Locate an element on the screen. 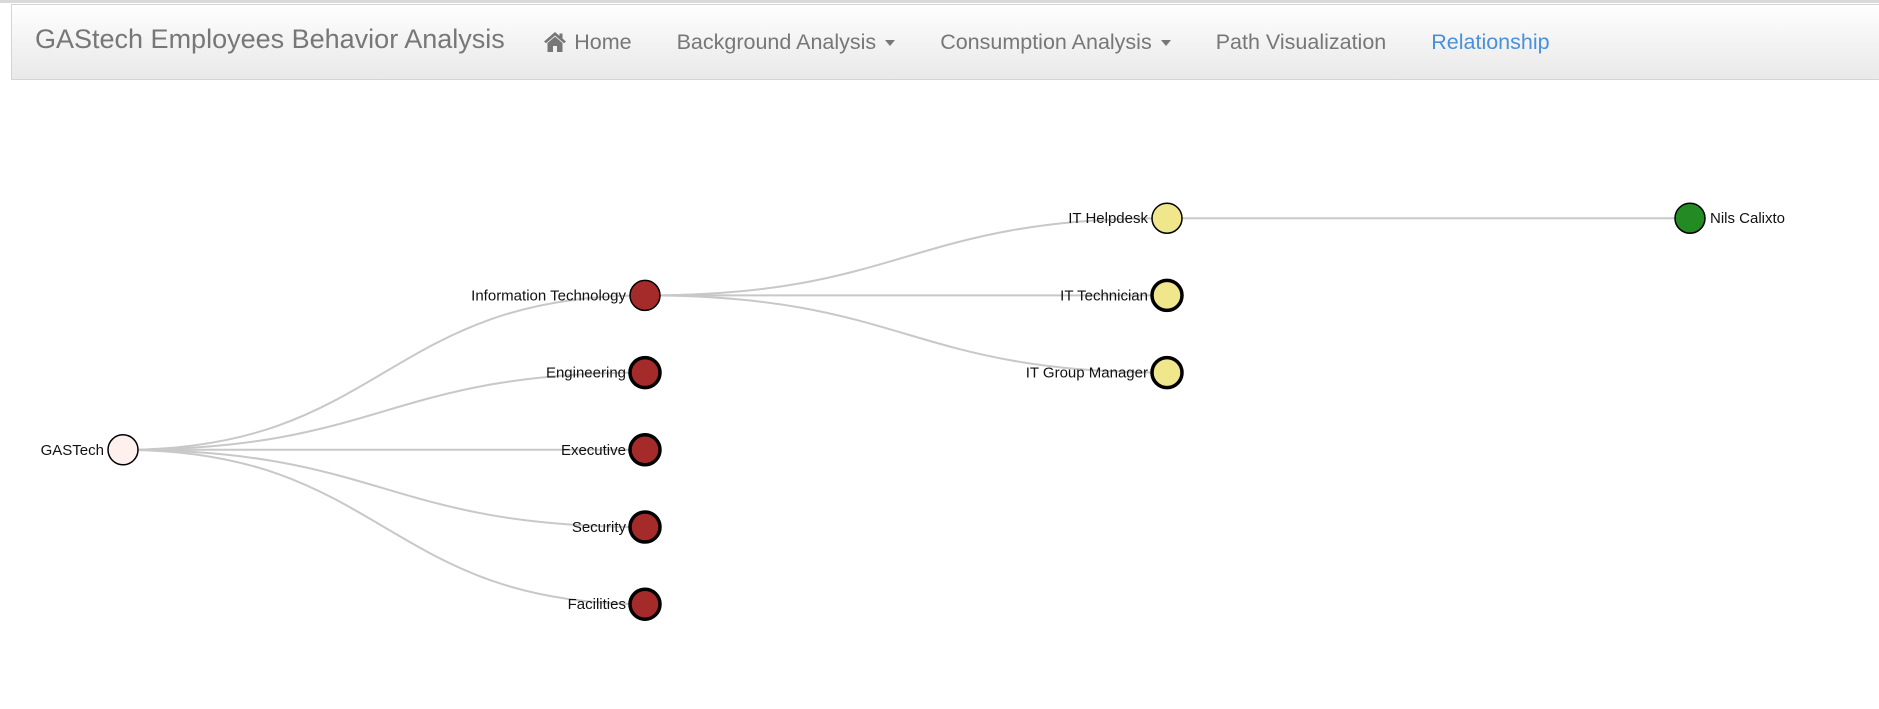 This screenshot has width=1879, height=709. tree-node-facilities: Facilities is located at coordinates (615, 604).